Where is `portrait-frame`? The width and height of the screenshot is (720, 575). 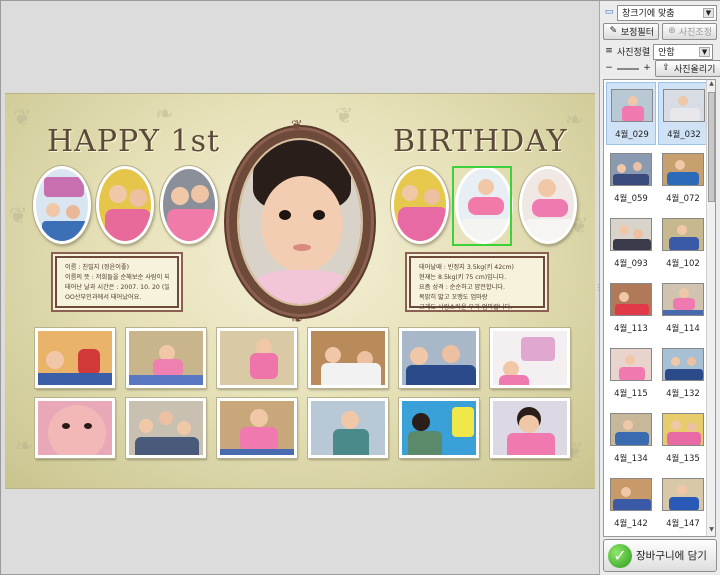 portrait-frame is located at coordinates (300, 222).